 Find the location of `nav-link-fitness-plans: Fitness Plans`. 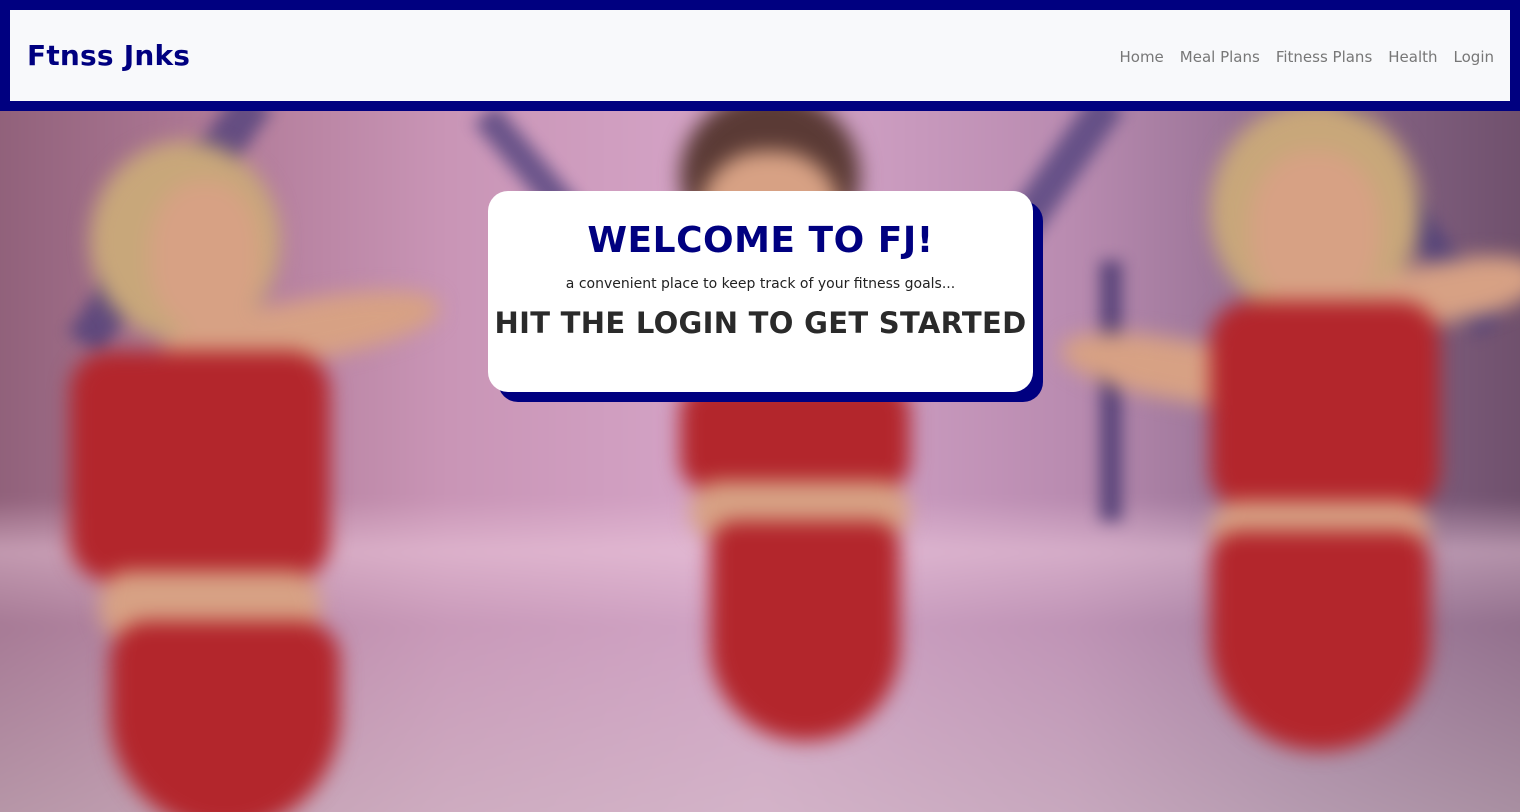

nav-link-fitness-plans: Fitness Plans is located at coordinates (1324, 57).